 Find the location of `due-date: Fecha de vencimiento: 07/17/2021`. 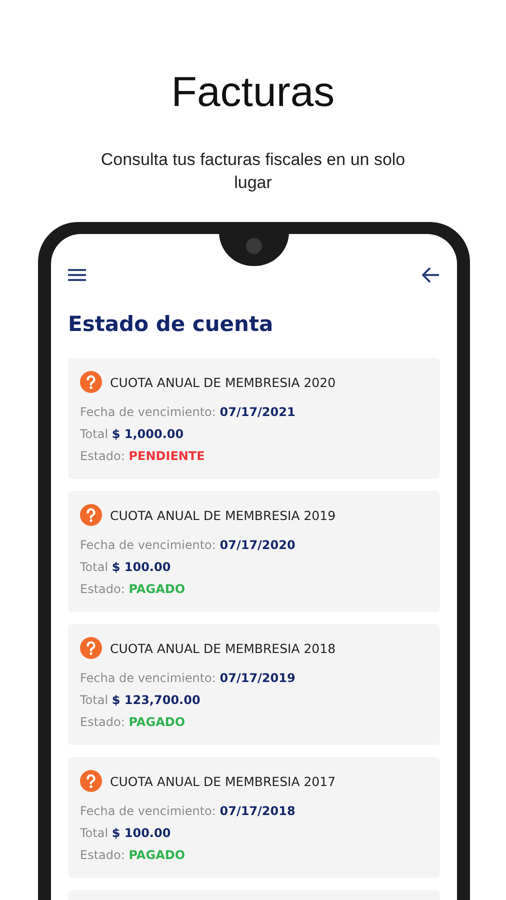

due-date: Fecha de vencimiento: 07/17/2021 is located at coordinates (188, 412).